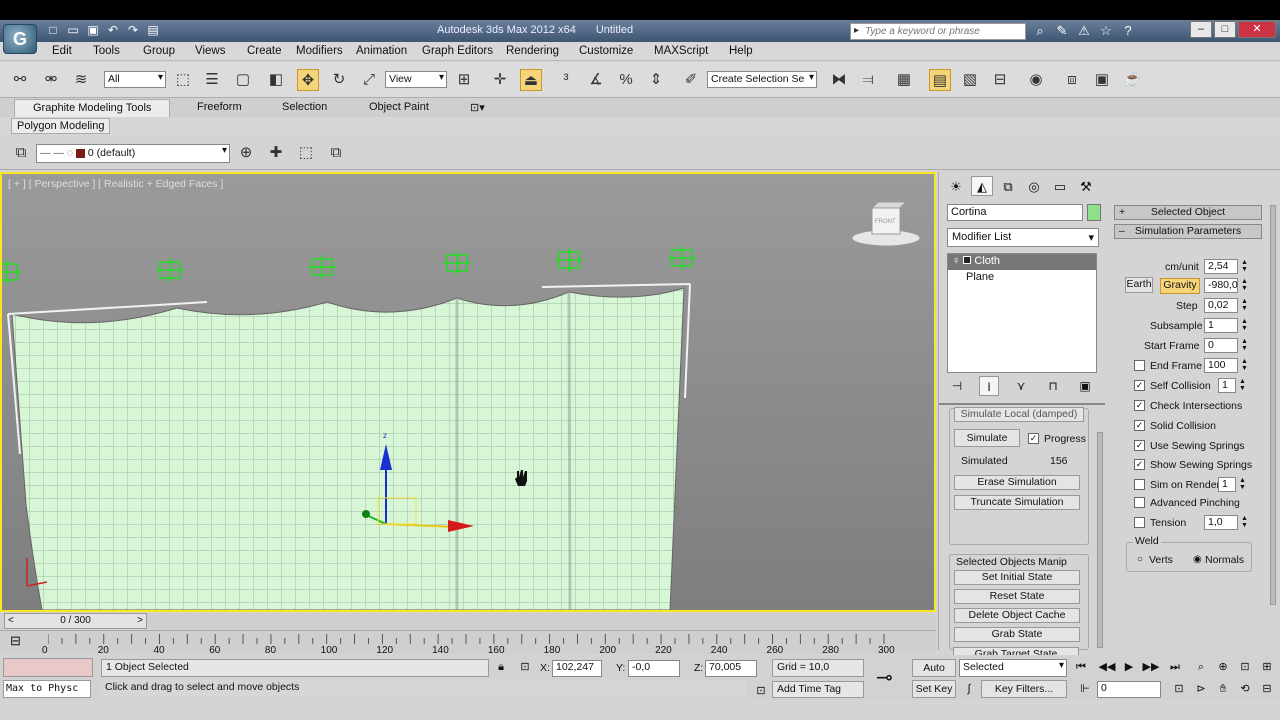 The image size is (1280, 720). I want to click on z-coordinate-input: 70,005, so click(731, 668).